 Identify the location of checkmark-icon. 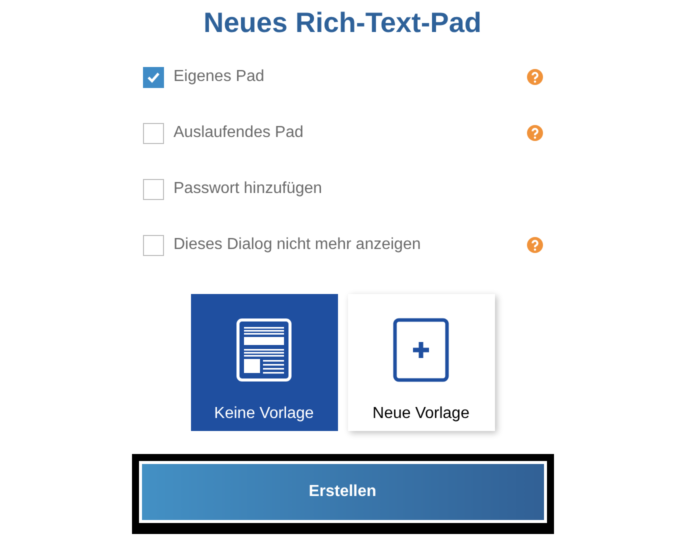
(153, 77).